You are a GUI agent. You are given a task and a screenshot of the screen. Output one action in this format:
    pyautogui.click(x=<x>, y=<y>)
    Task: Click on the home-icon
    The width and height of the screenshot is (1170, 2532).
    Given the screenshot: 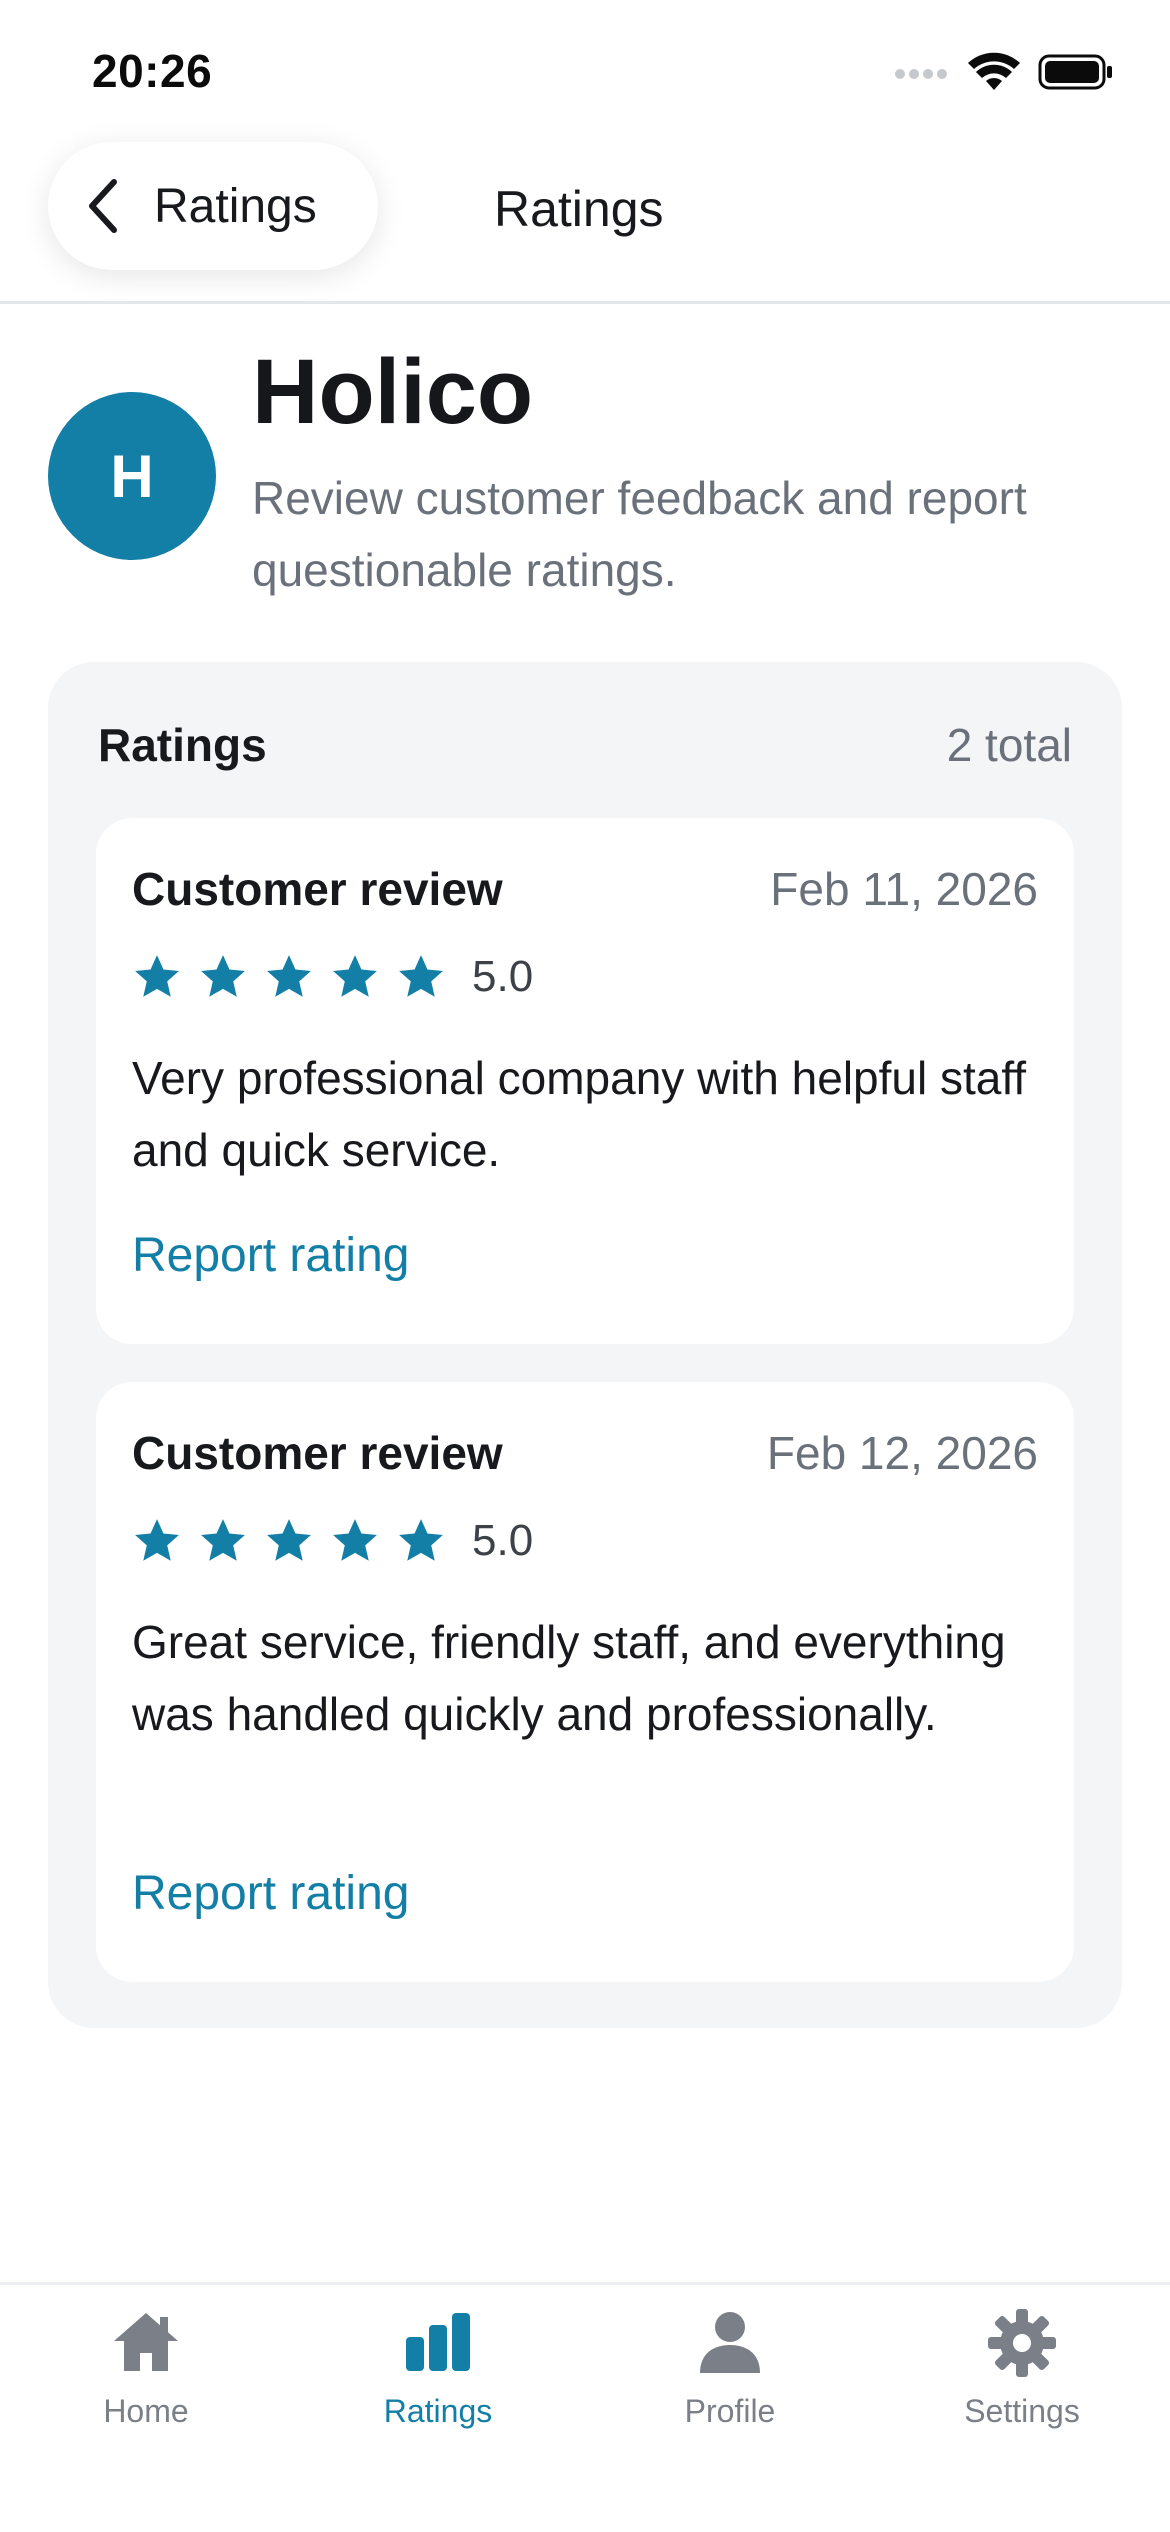 What is the action you would take?
    pyautogui.click(x=146, y=2342)
    